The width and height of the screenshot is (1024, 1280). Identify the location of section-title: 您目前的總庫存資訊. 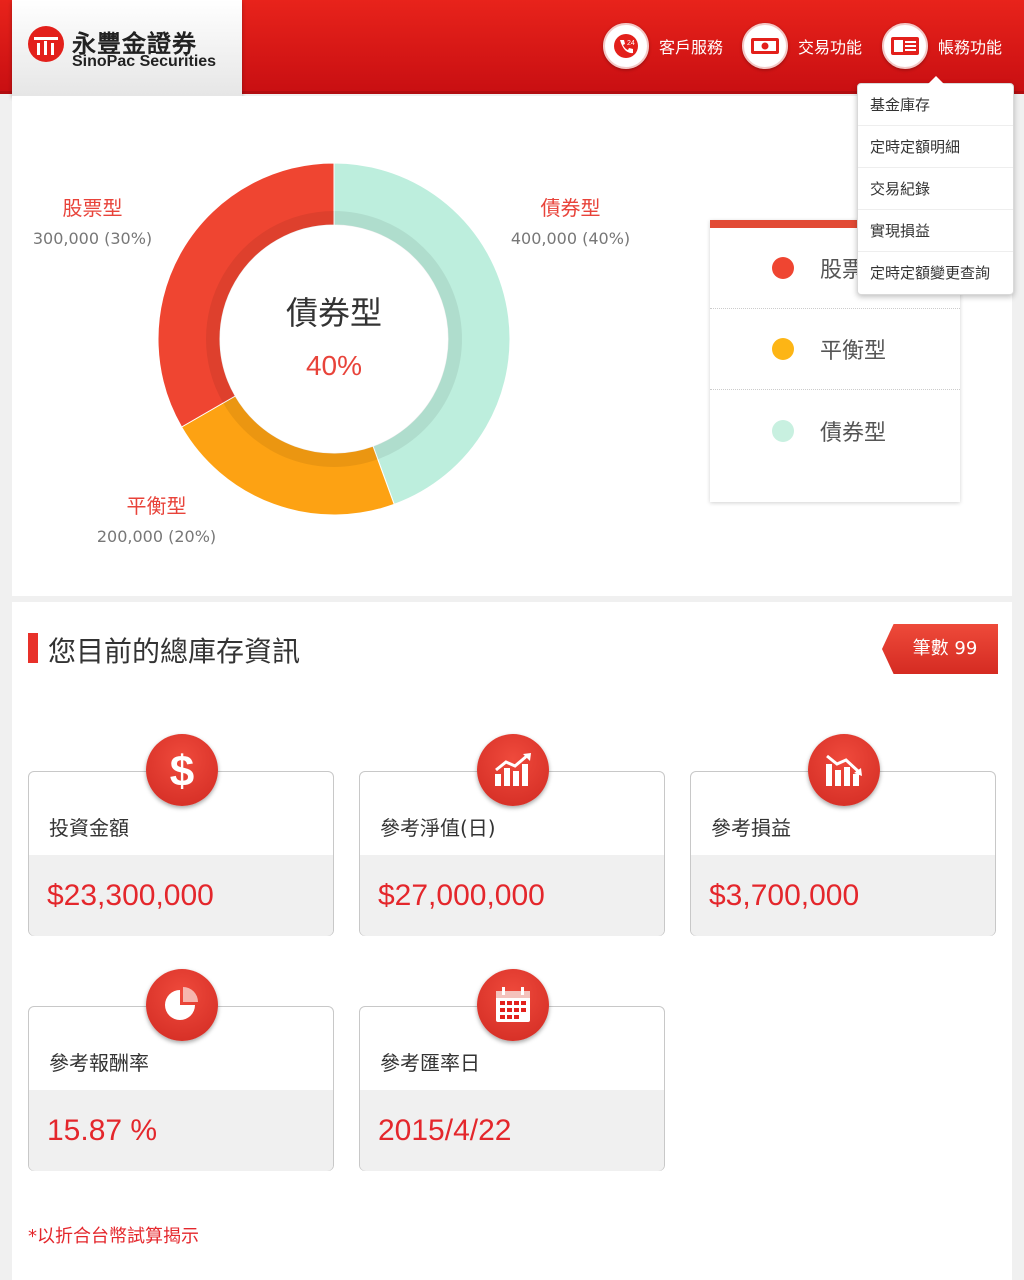
(174, 651).